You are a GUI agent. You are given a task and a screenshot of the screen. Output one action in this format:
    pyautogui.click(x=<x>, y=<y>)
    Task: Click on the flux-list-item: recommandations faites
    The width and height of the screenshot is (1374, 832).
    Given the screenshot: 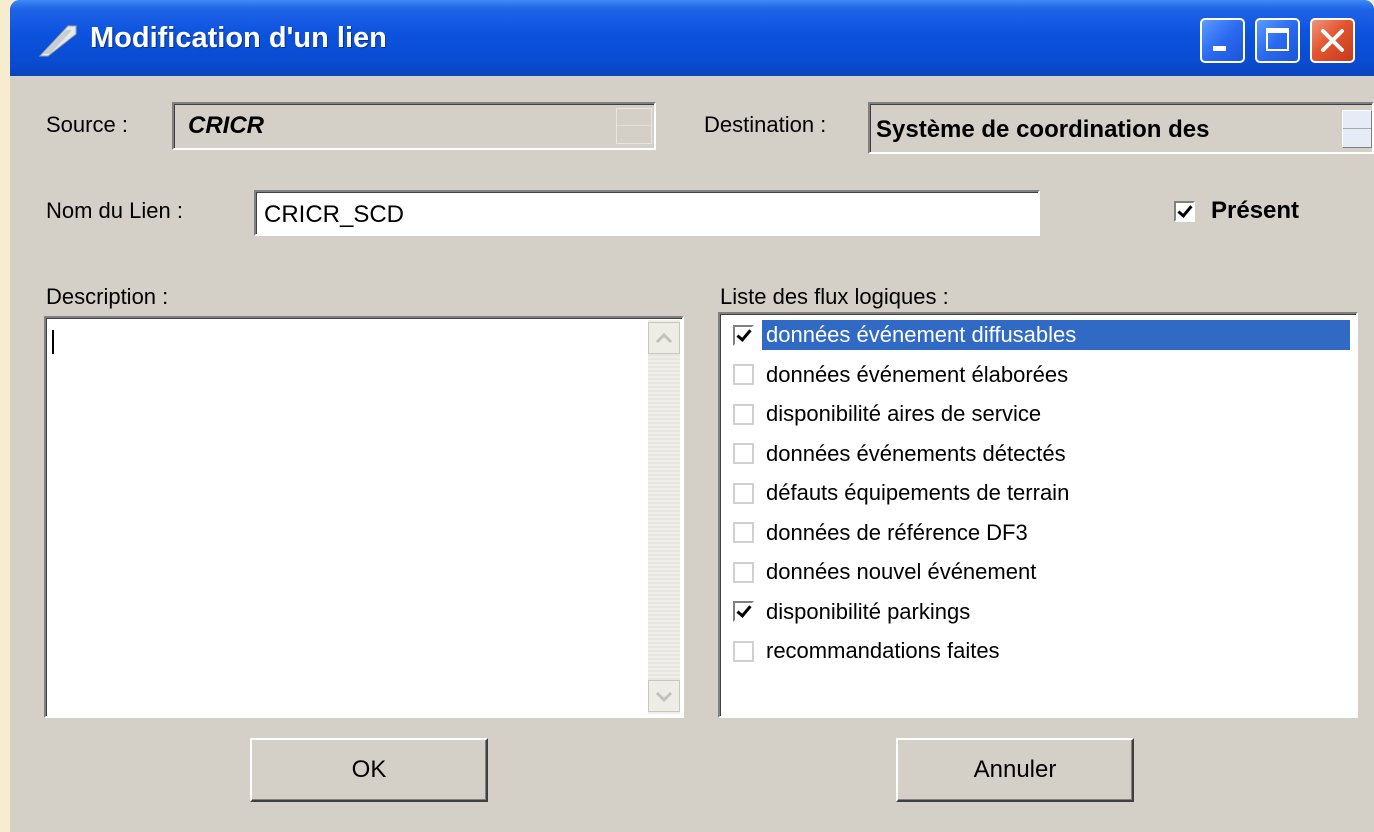 What is the action you would take?
    pyautogui.click(x=1037, y=651)
    